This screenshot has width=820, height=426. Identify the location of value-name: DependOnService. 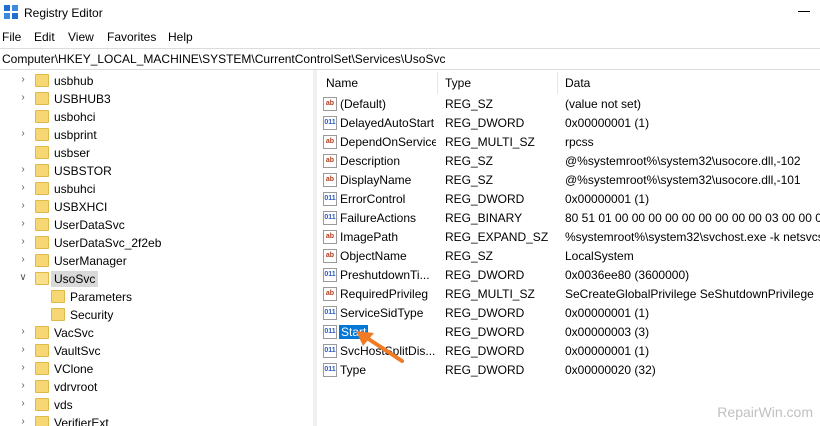
(388, 142).